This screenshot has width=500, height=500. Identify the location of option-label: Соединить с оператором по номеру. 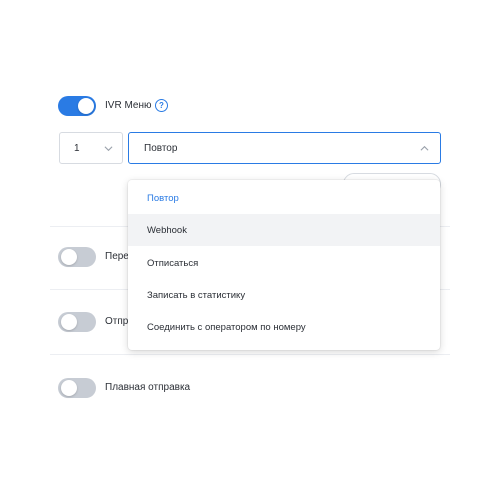
(226, 327).